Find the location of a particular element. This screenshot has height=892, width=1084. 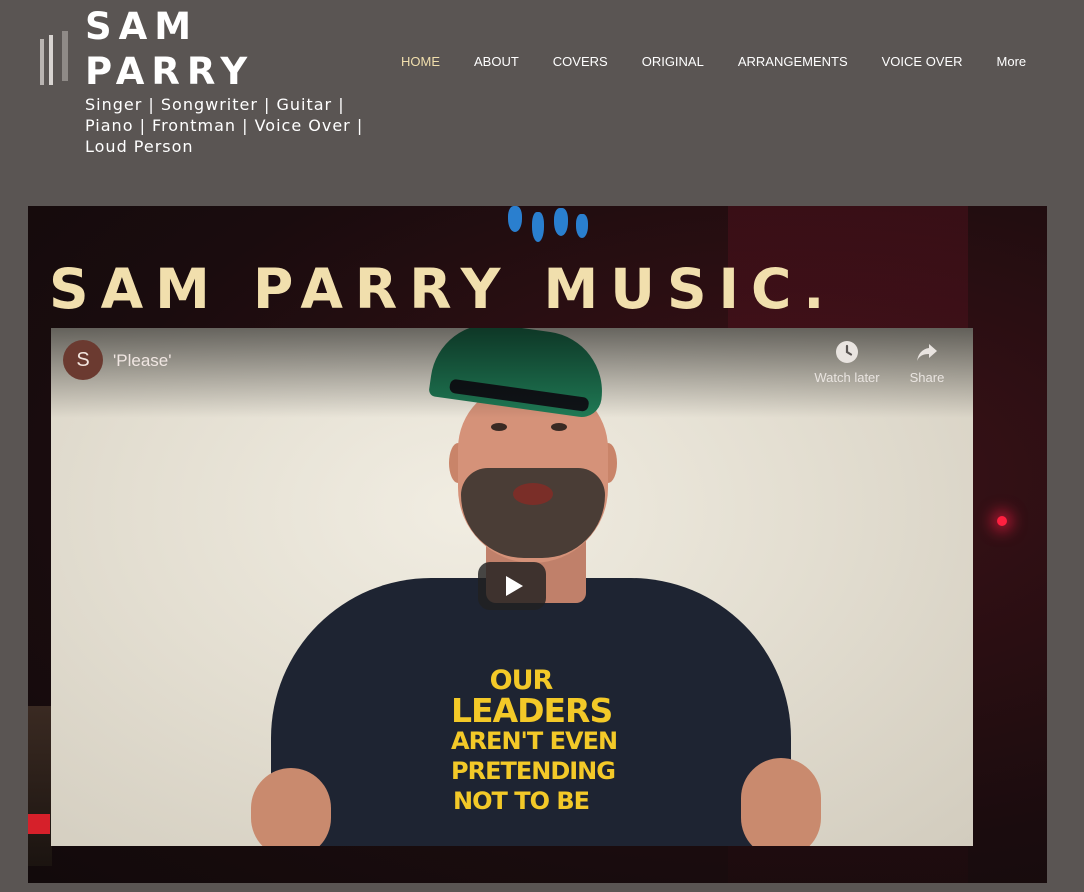

clock-icon is located at coordinates (847, 352).